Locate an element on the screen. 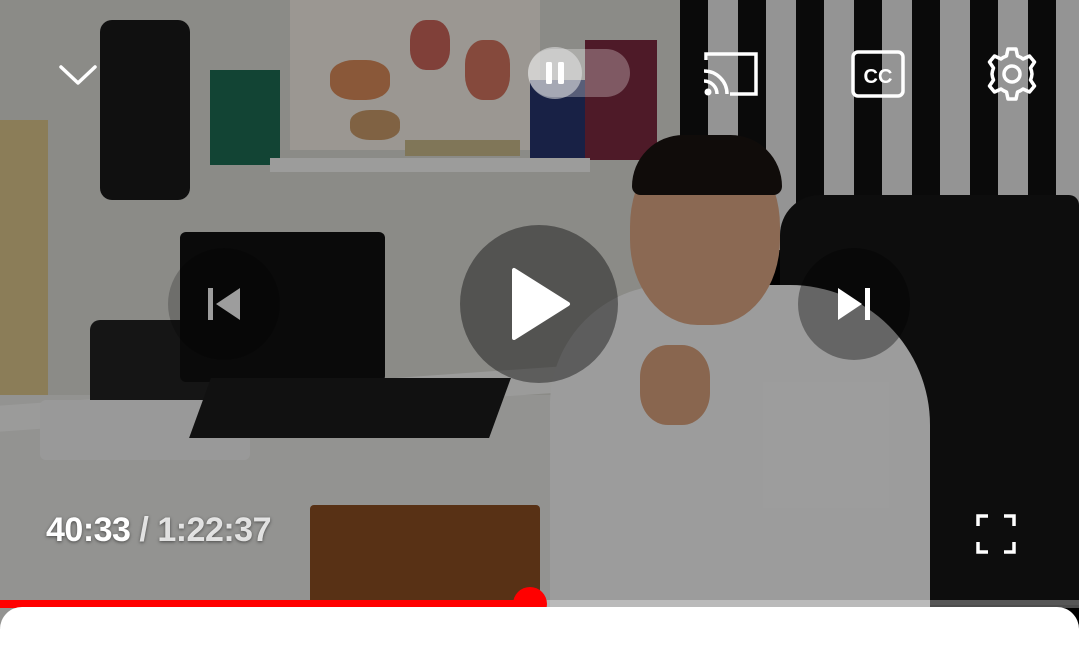 This screenshot has width=1079, height=647. minimize-button is located at coordinates (78, 75).